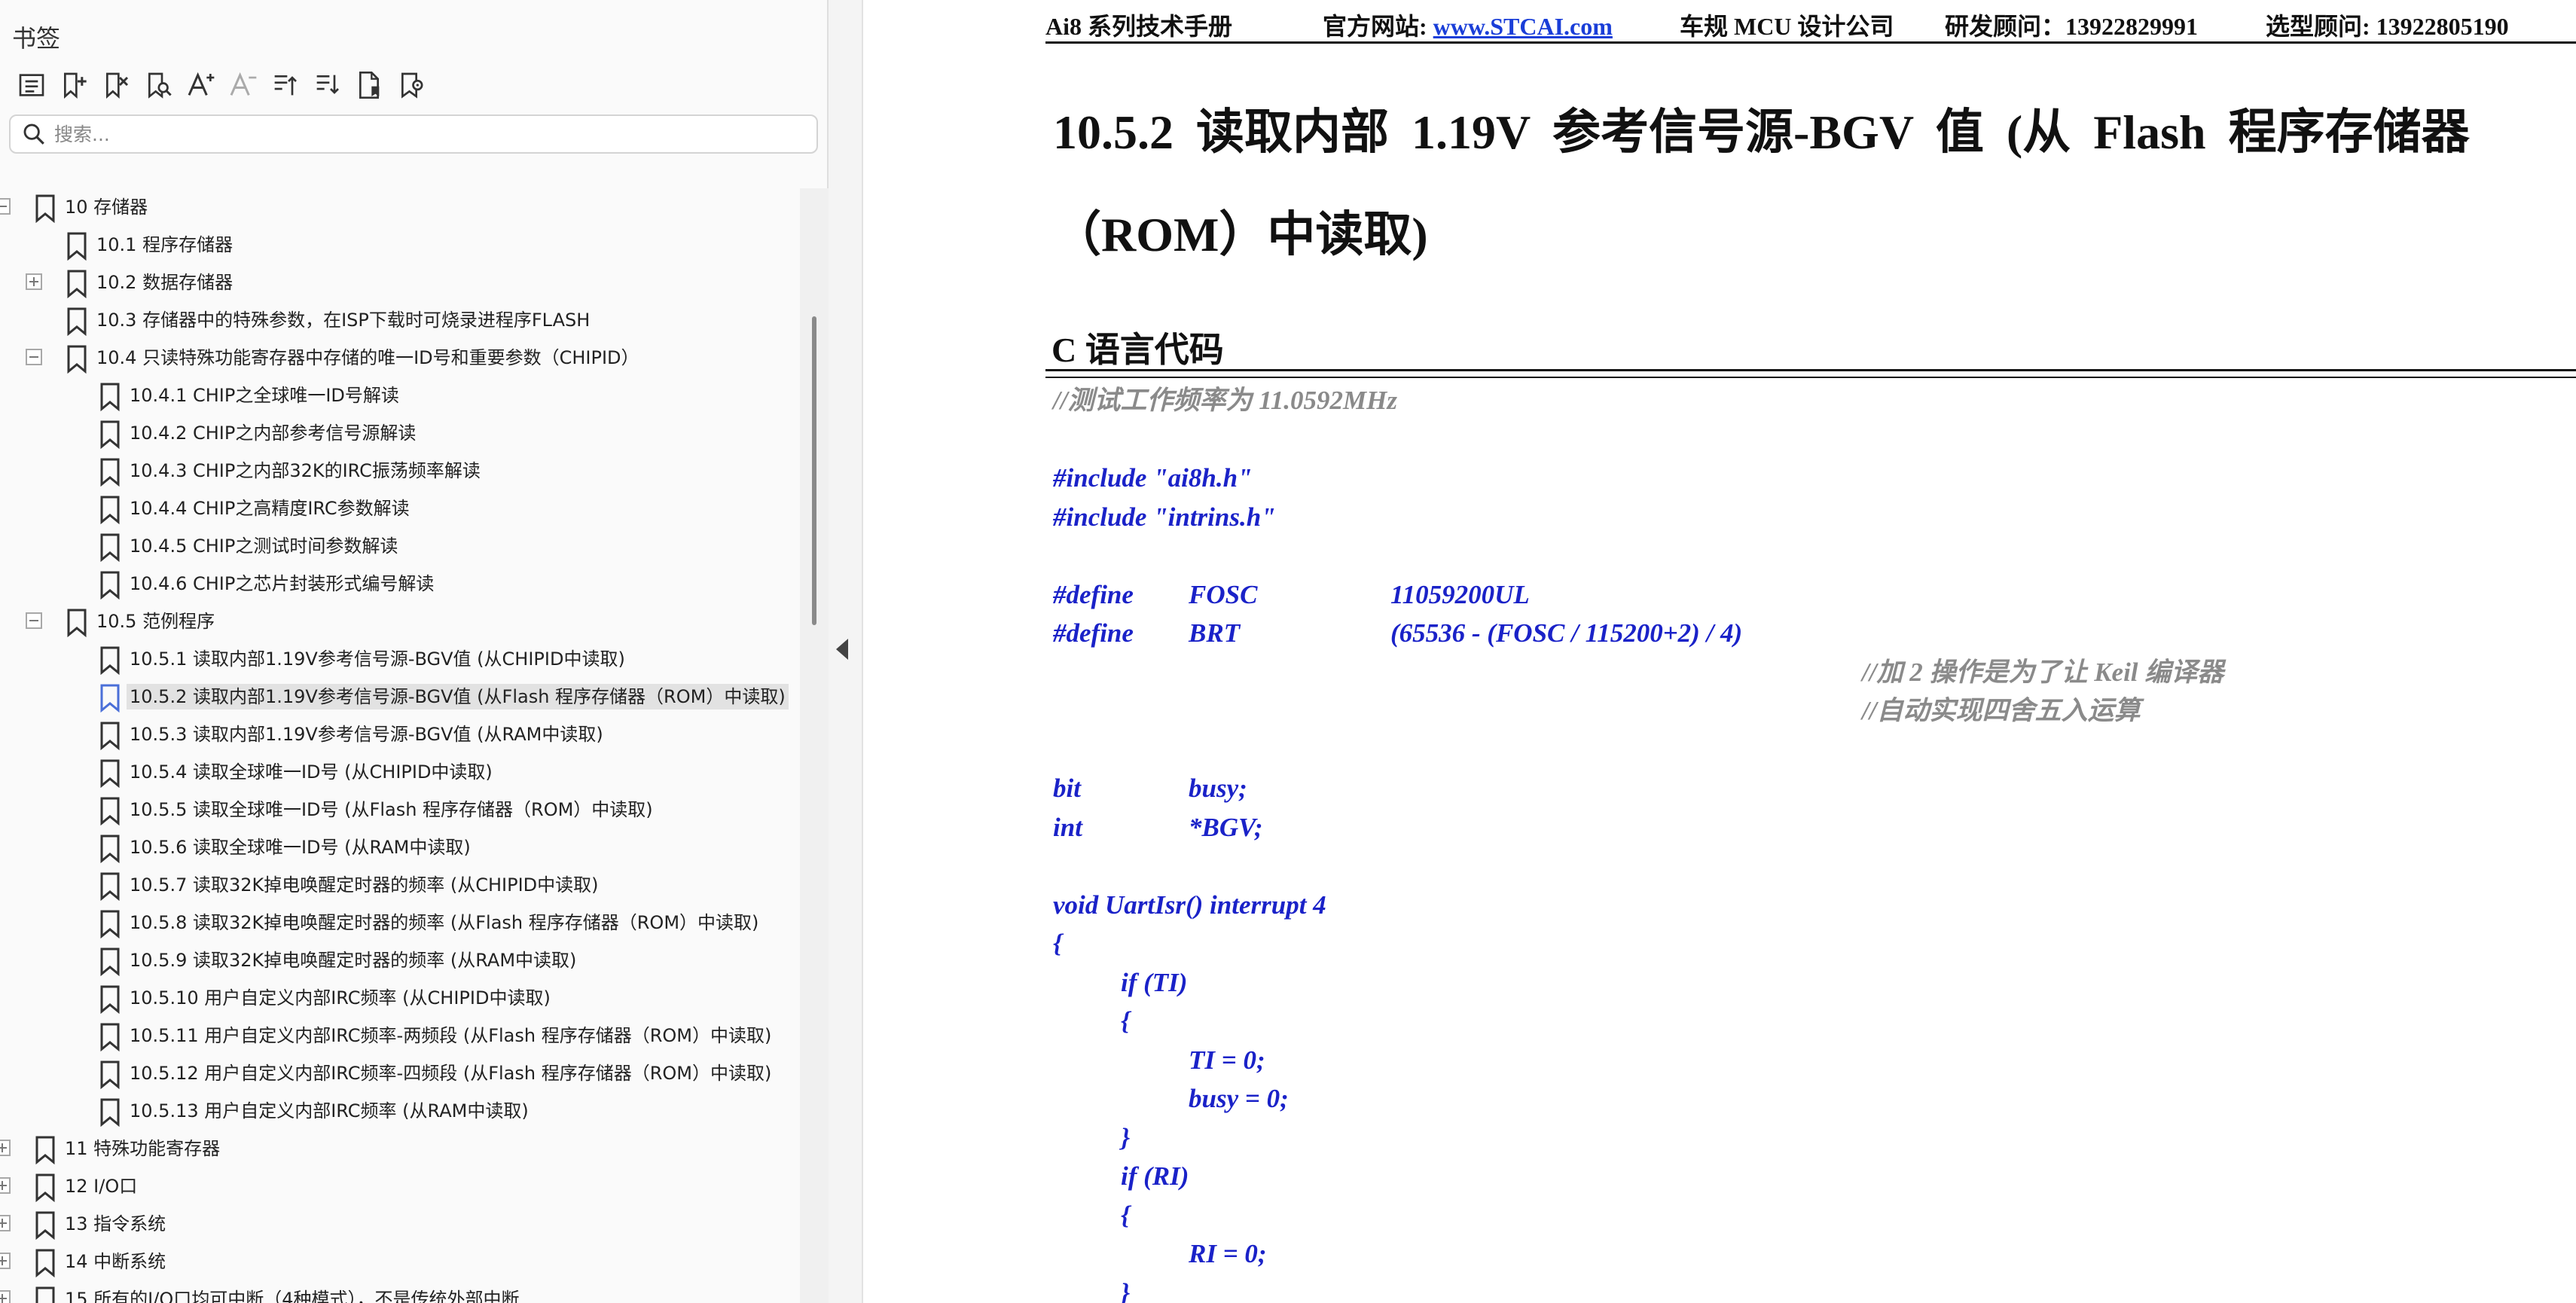 The height and width of the screenshot is (1303, 2576). I want to click on header-sales-contact: 选型顾问: 13922805190, so click(2388, 26).